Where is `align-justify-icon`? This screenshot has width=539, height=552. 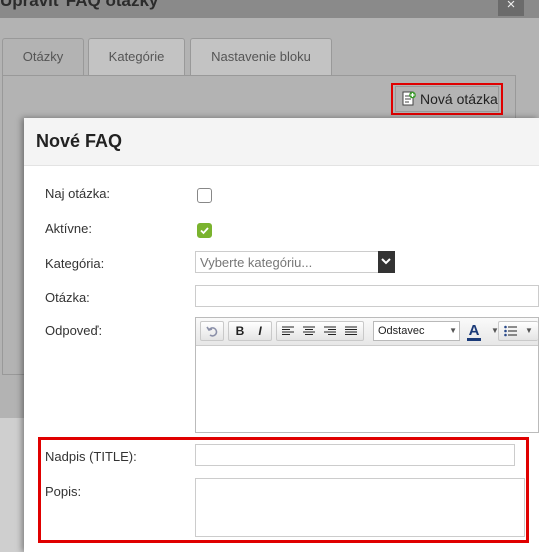 align-justify-icon is located at coordinates (351, 331).